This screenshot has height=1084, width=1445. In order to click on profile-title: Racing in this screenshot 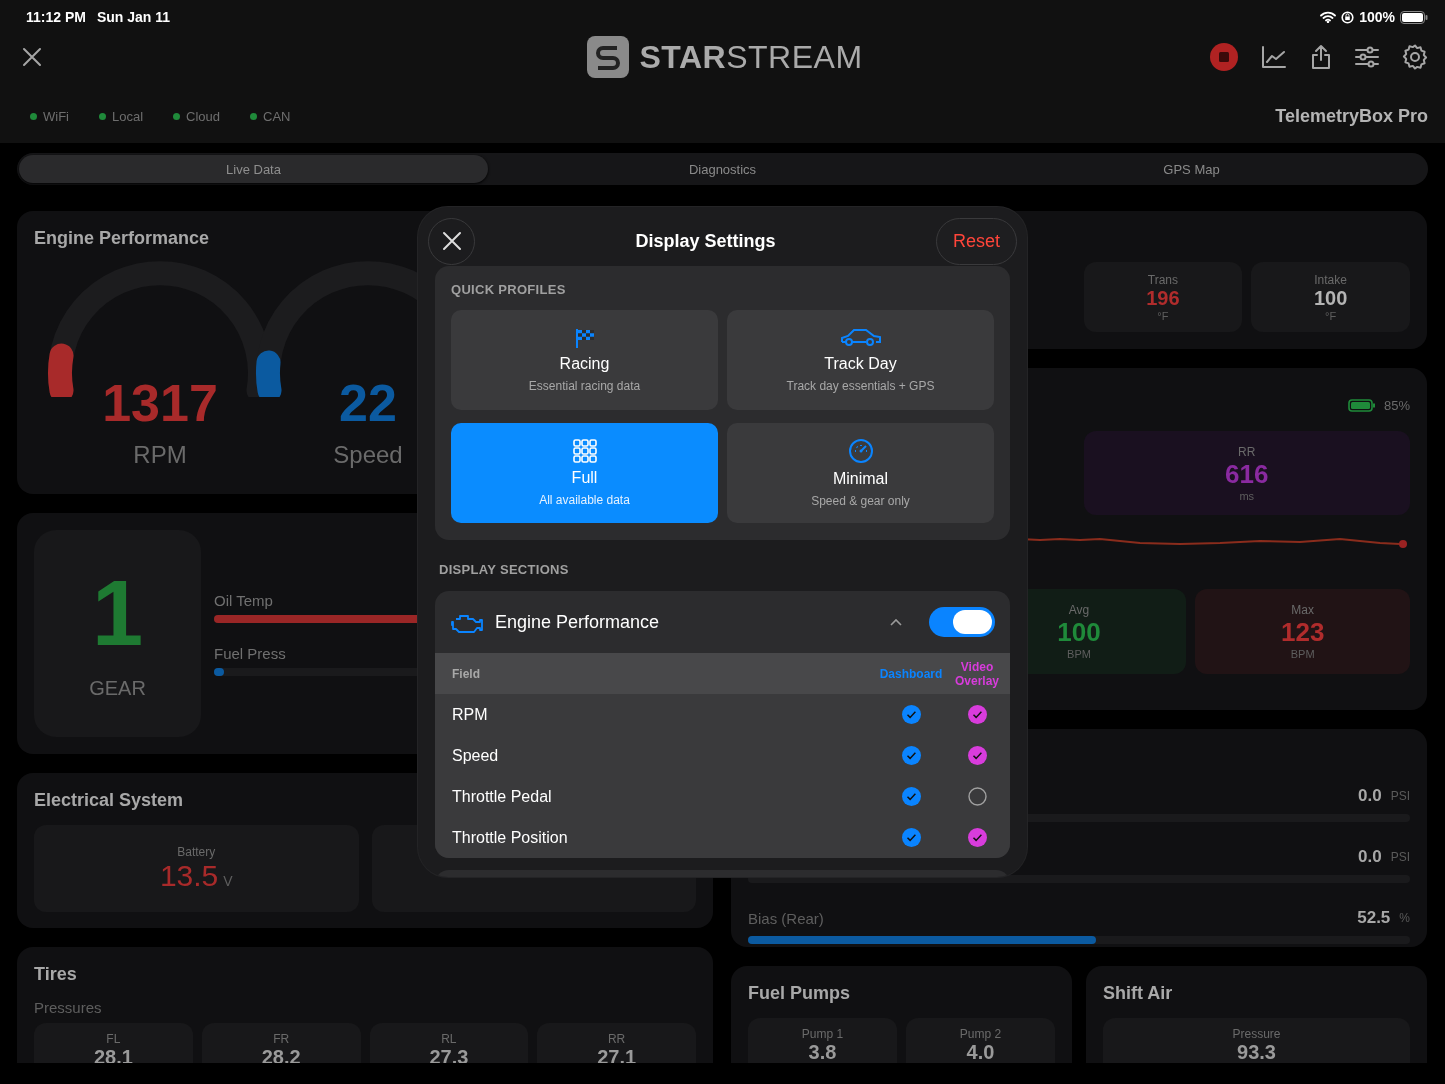, I will do `click(584, 364)`.